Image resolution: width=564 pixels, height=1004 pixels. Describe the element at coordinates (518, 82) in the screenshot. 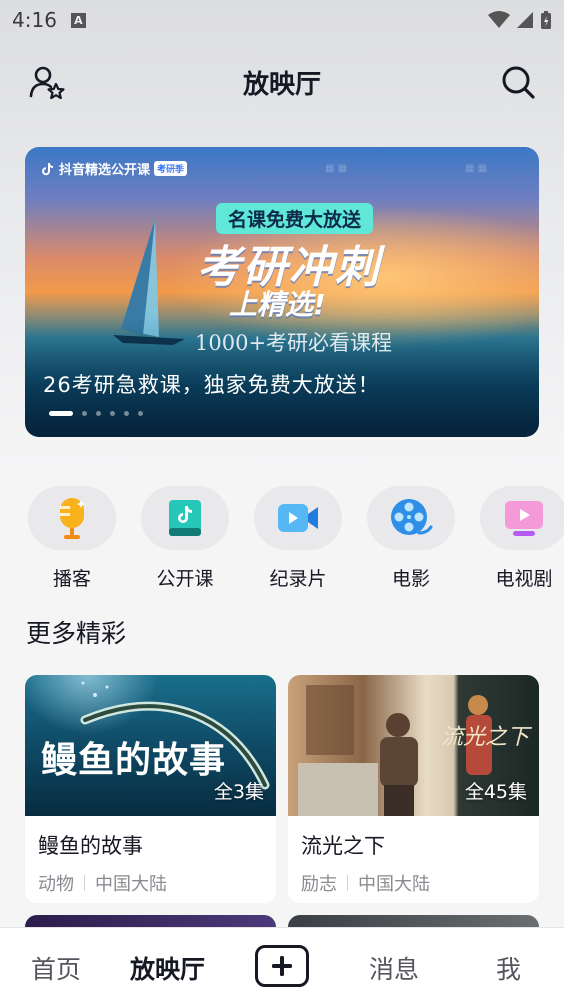

I see `search-icon` at that location.